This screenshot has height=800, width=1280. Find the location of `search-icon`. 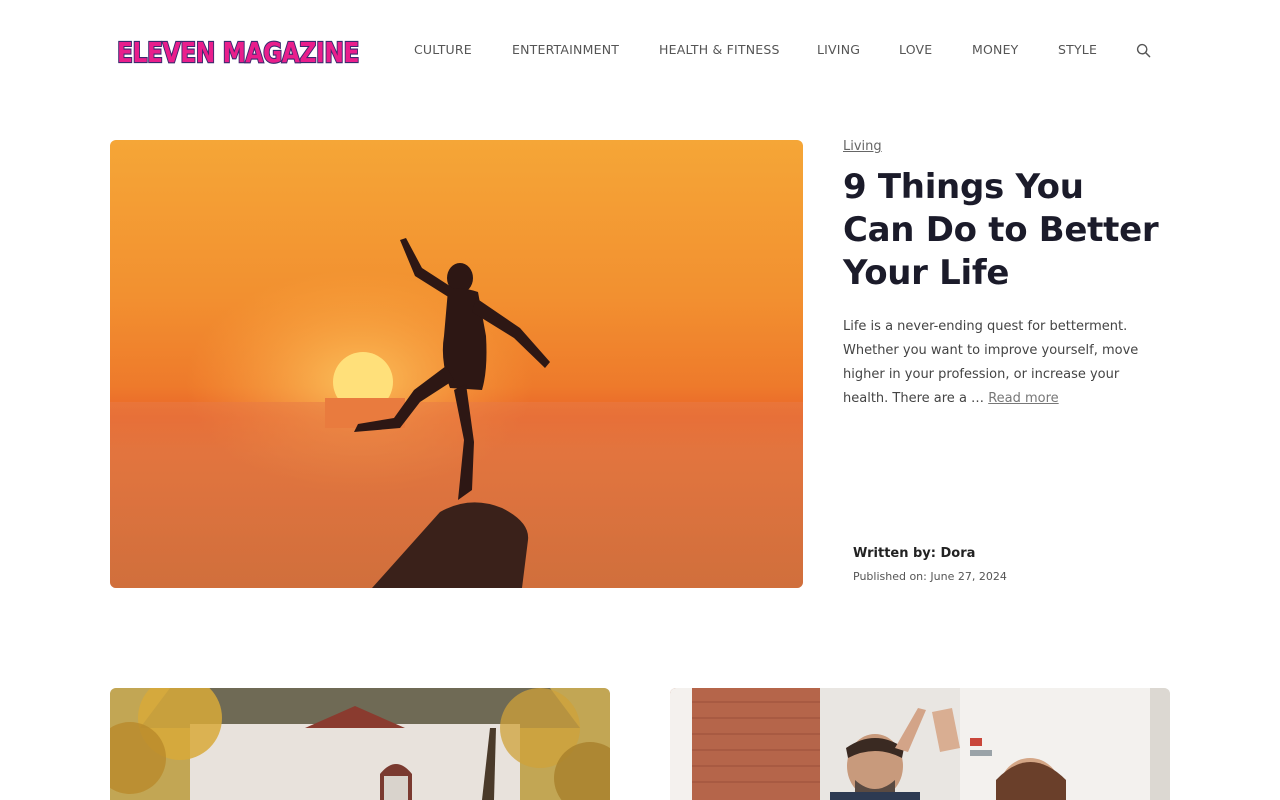

search-icon is located at coordinates (1143, 50).